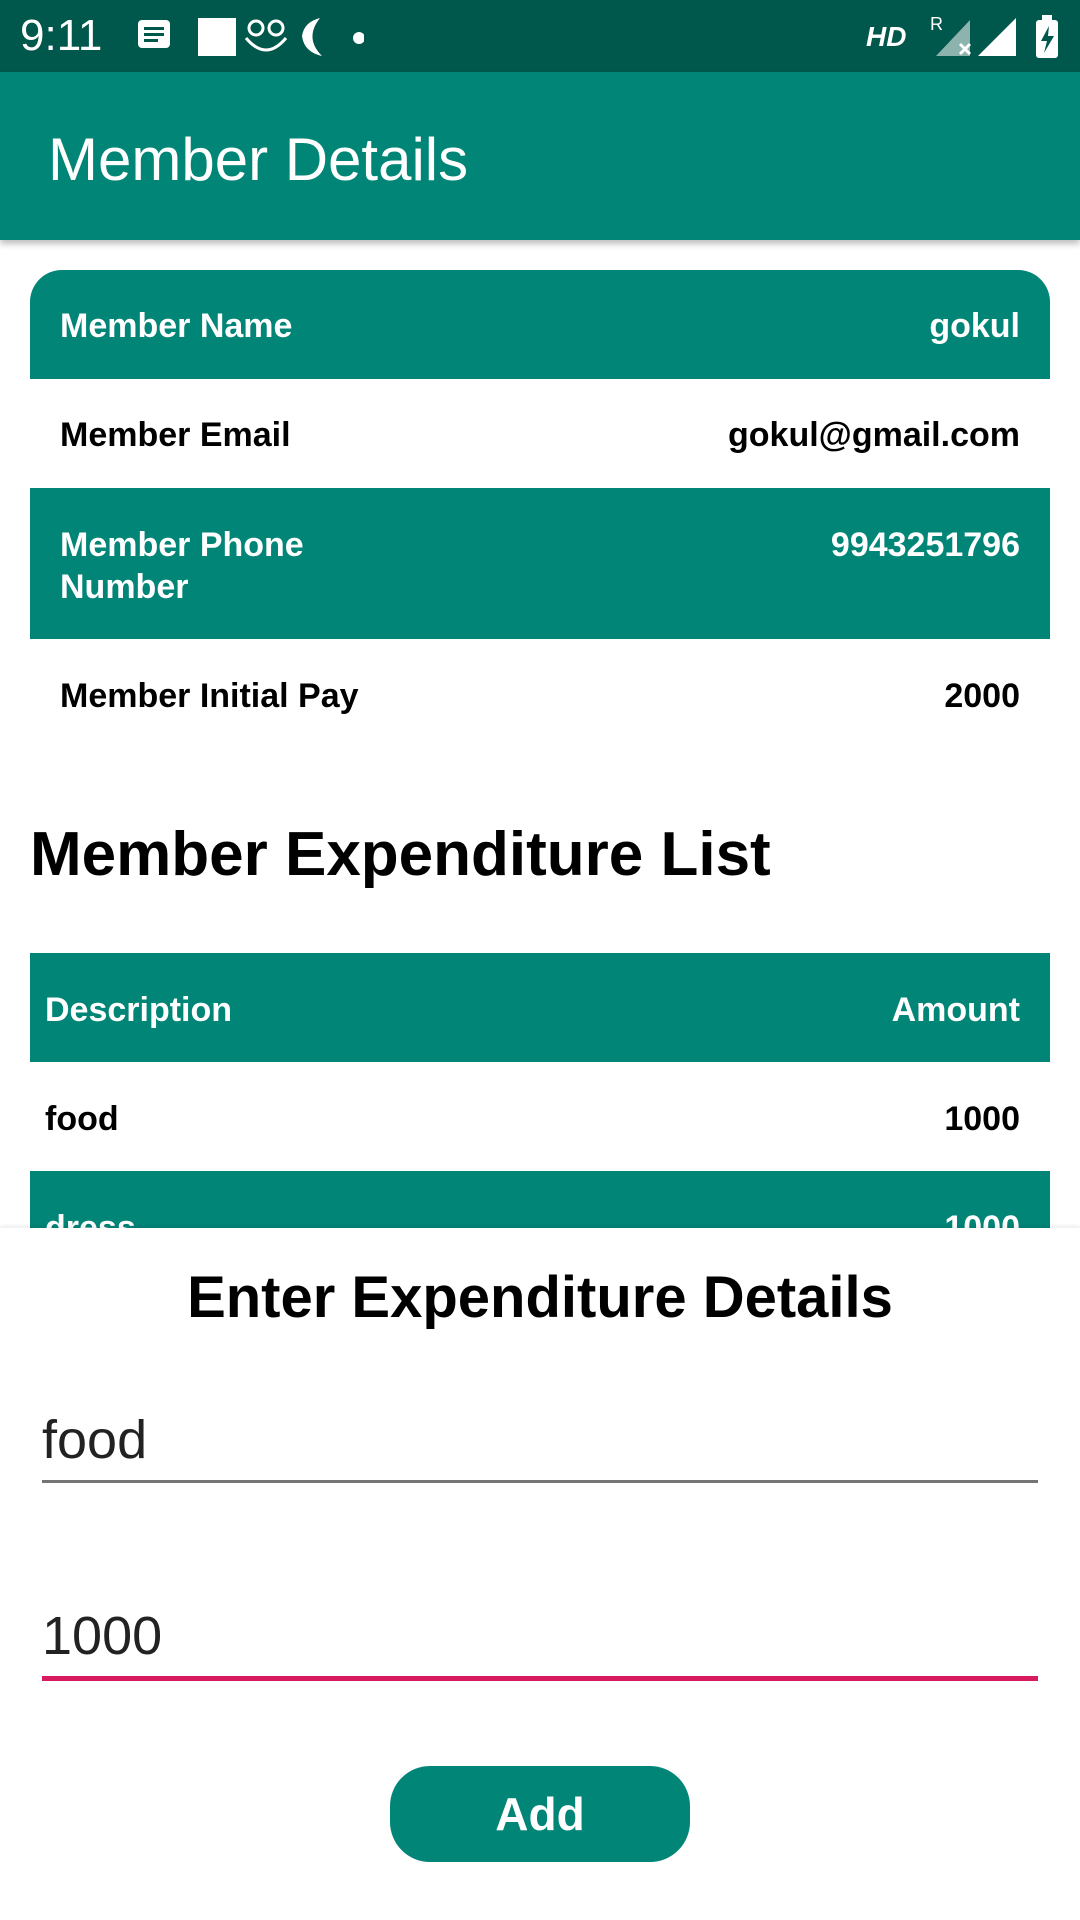 The width and height of the screenshot is (1080, 1920). Describe the element at coordinates (974, 326) in the screenshot. I see `member-name-value: gokul` at that location.